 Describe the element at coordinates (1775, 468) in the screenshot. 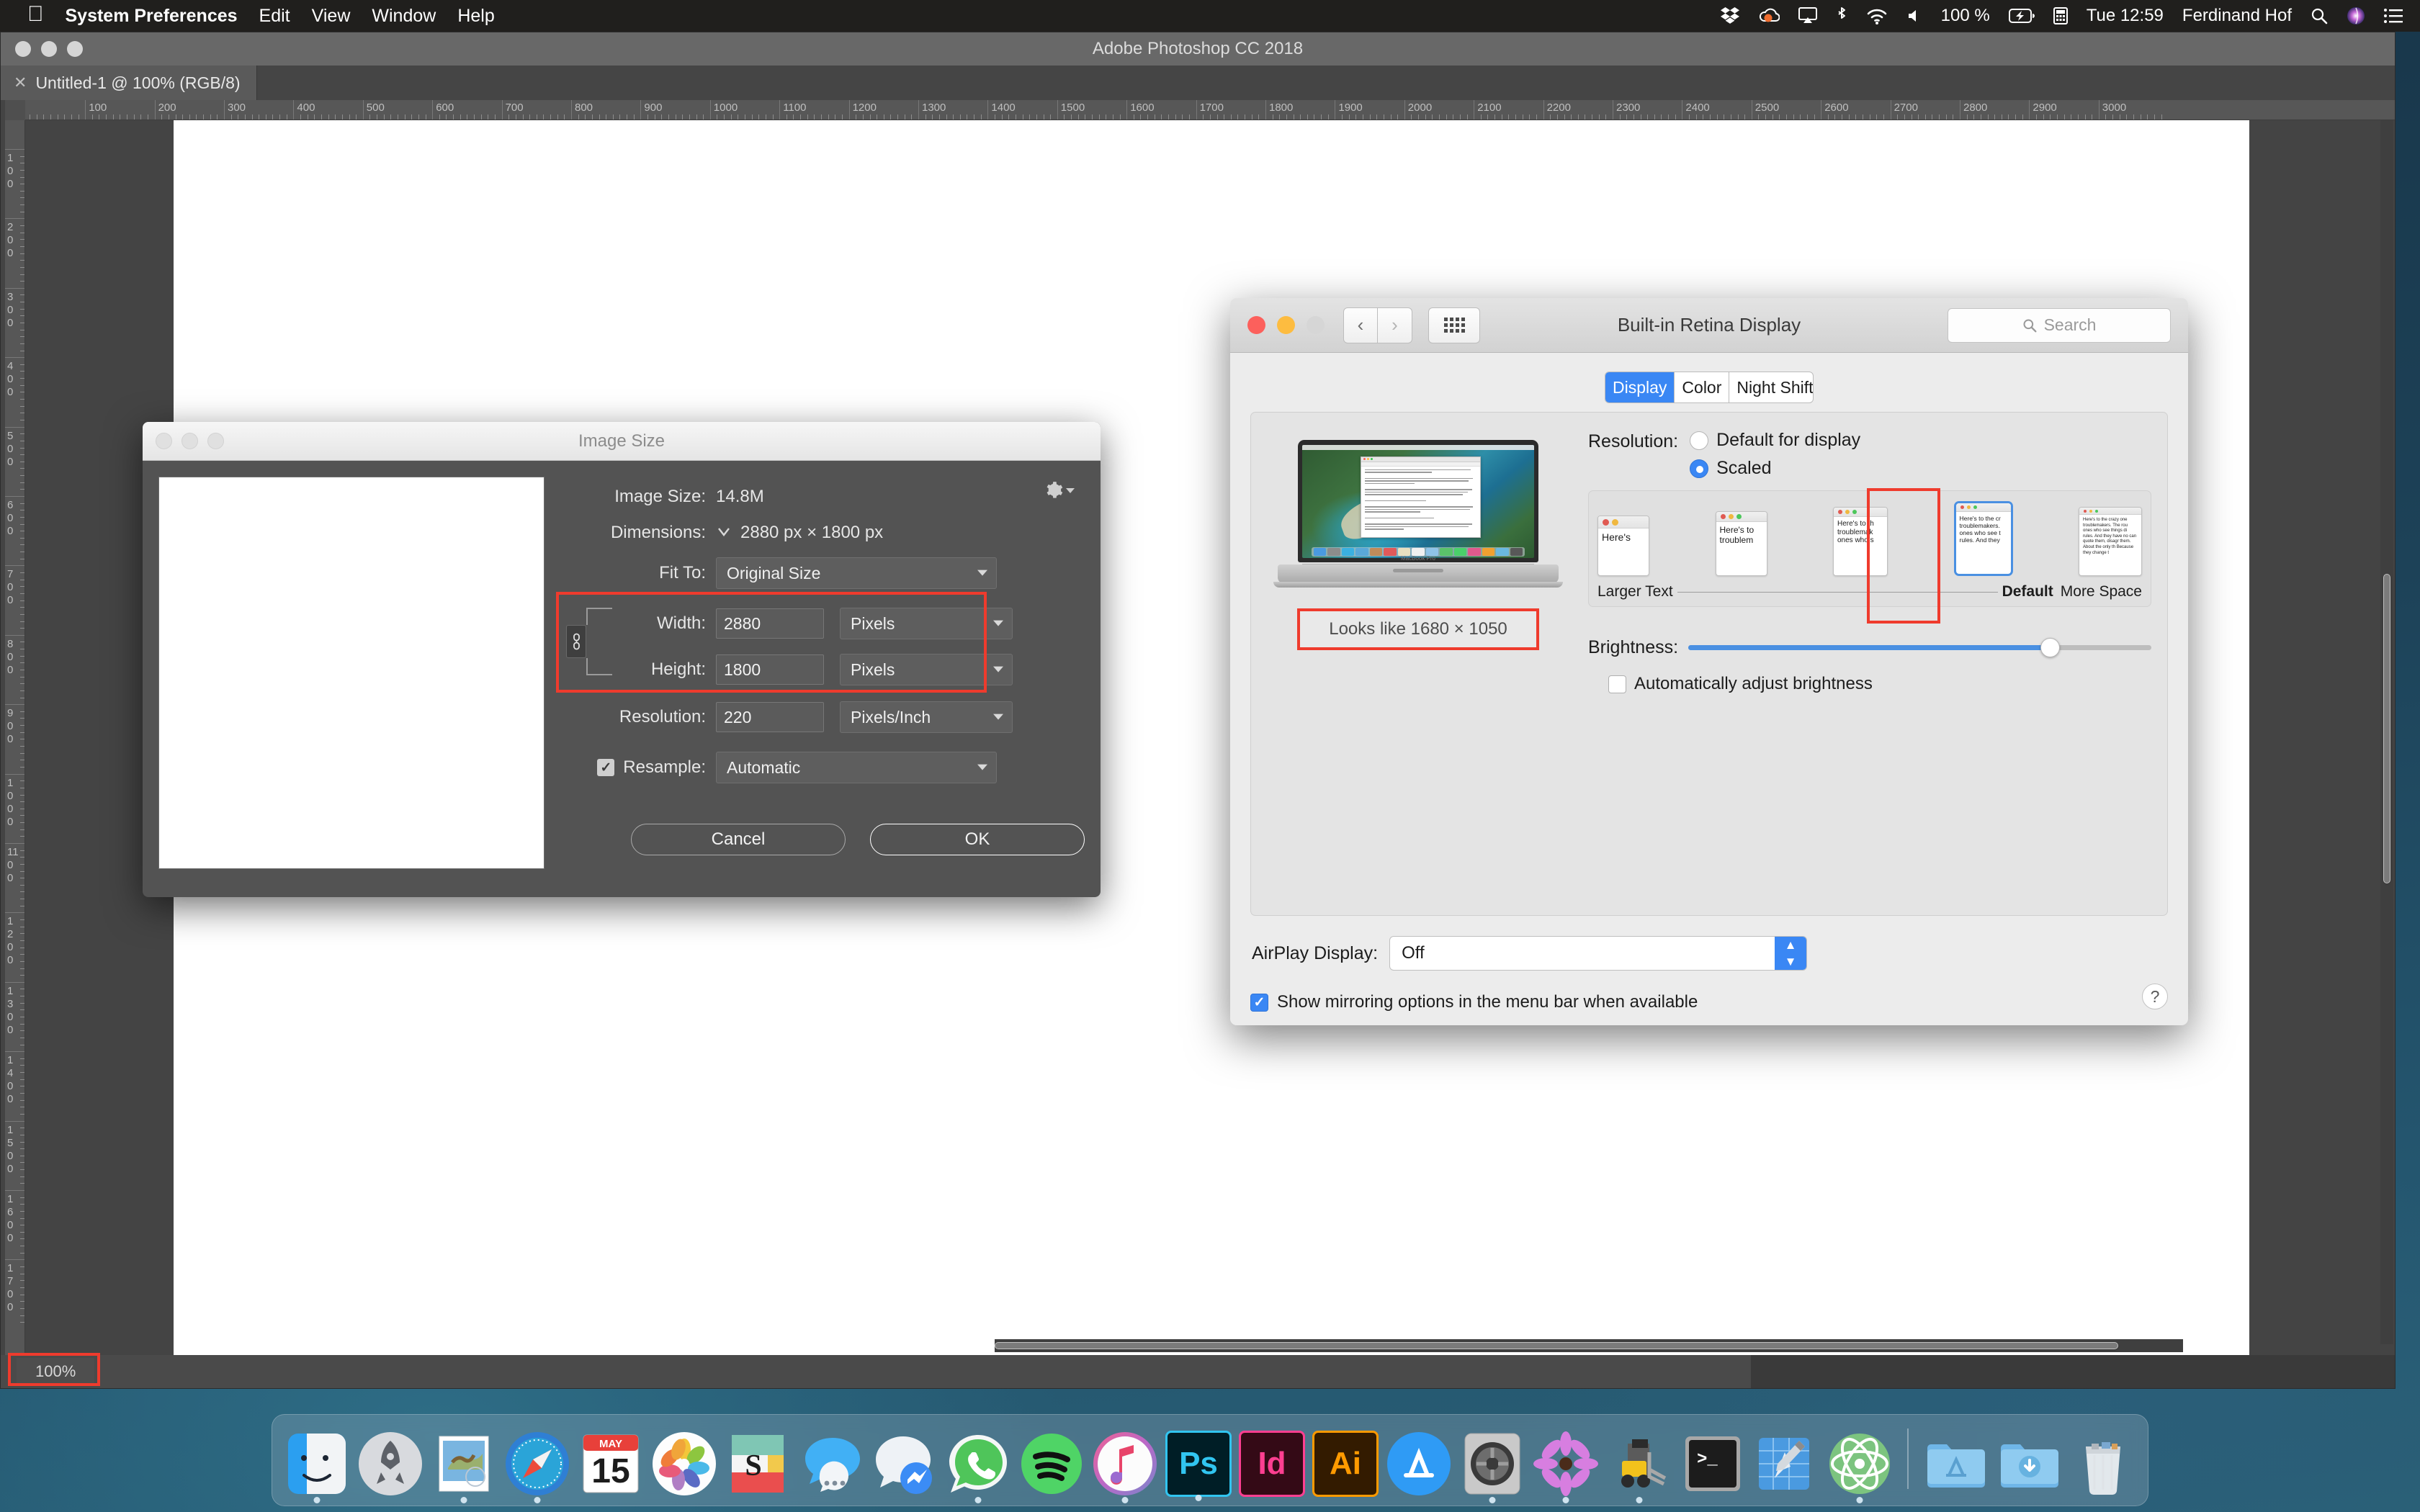

I see `radio-scaled: Scaled` at that location.